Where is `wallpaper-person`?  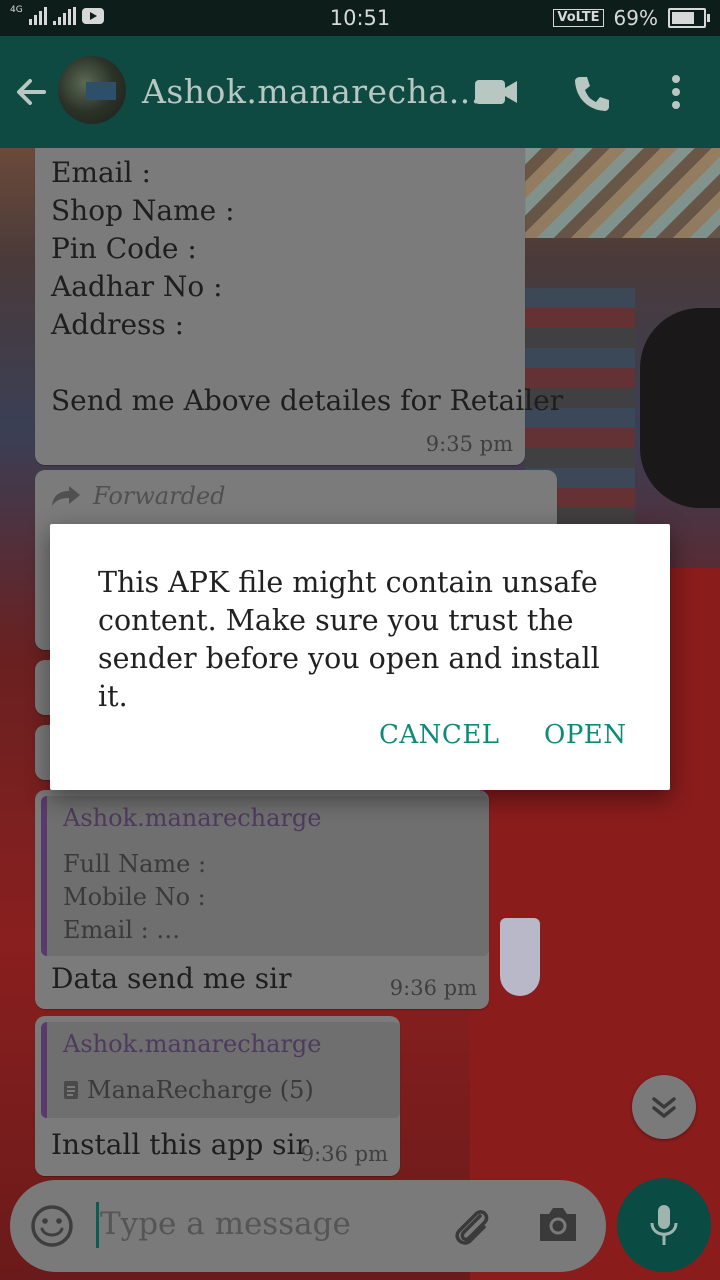
wallpaper-person is located at coordinates (680, 408).